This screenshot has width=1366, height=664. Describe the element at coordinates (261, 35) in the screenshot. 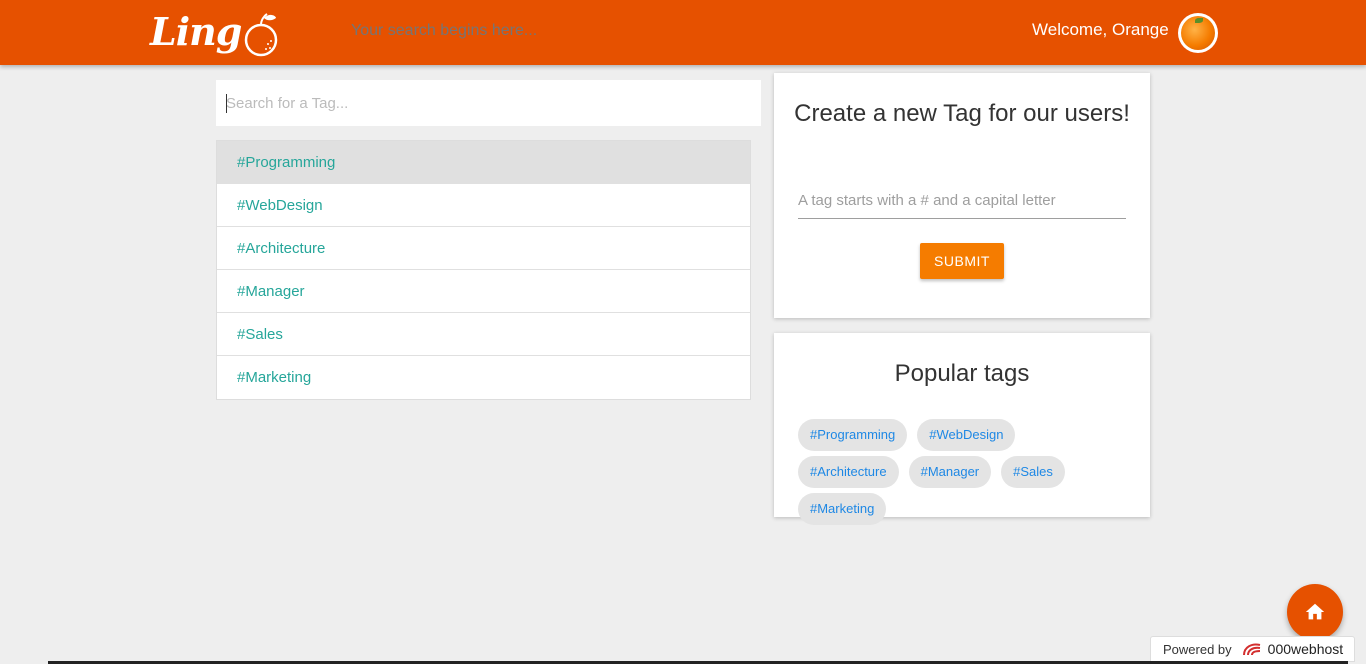

I see `orange-logo-icon` at that location.